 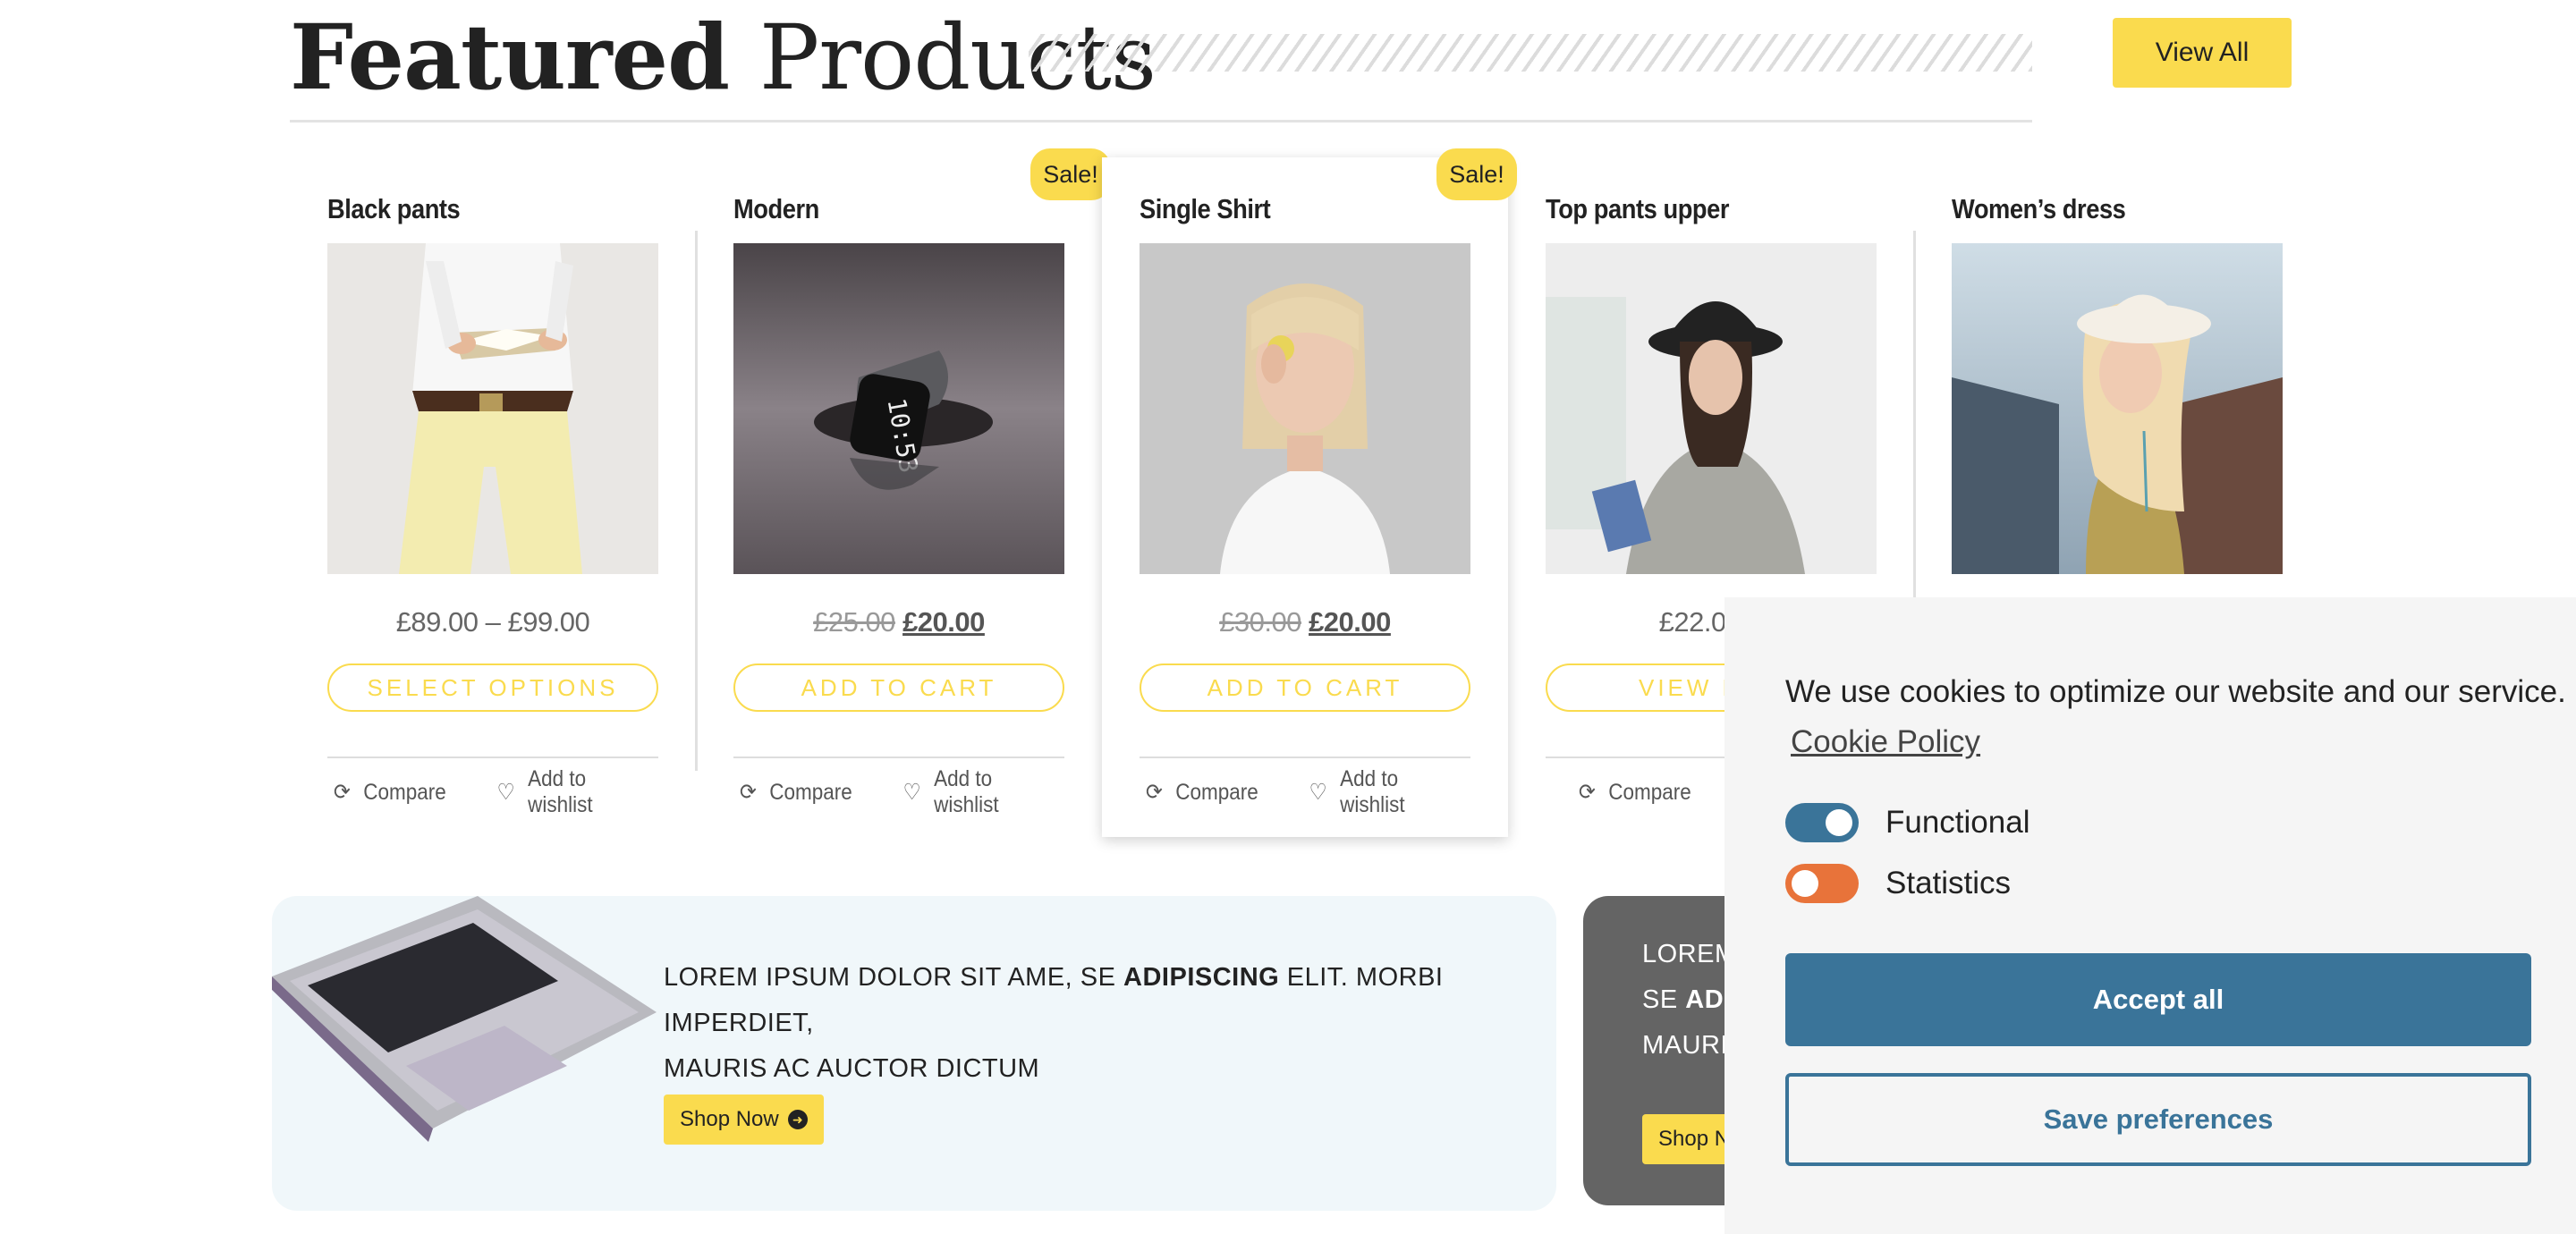 I want to click on product-name: Black pants, so click(x=394, y=209).